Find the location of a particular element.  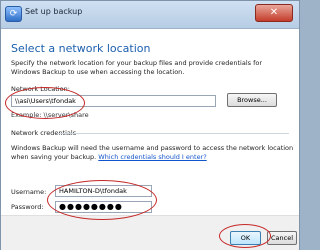

window-title: Set up backup is located at coordinates (54, 11).